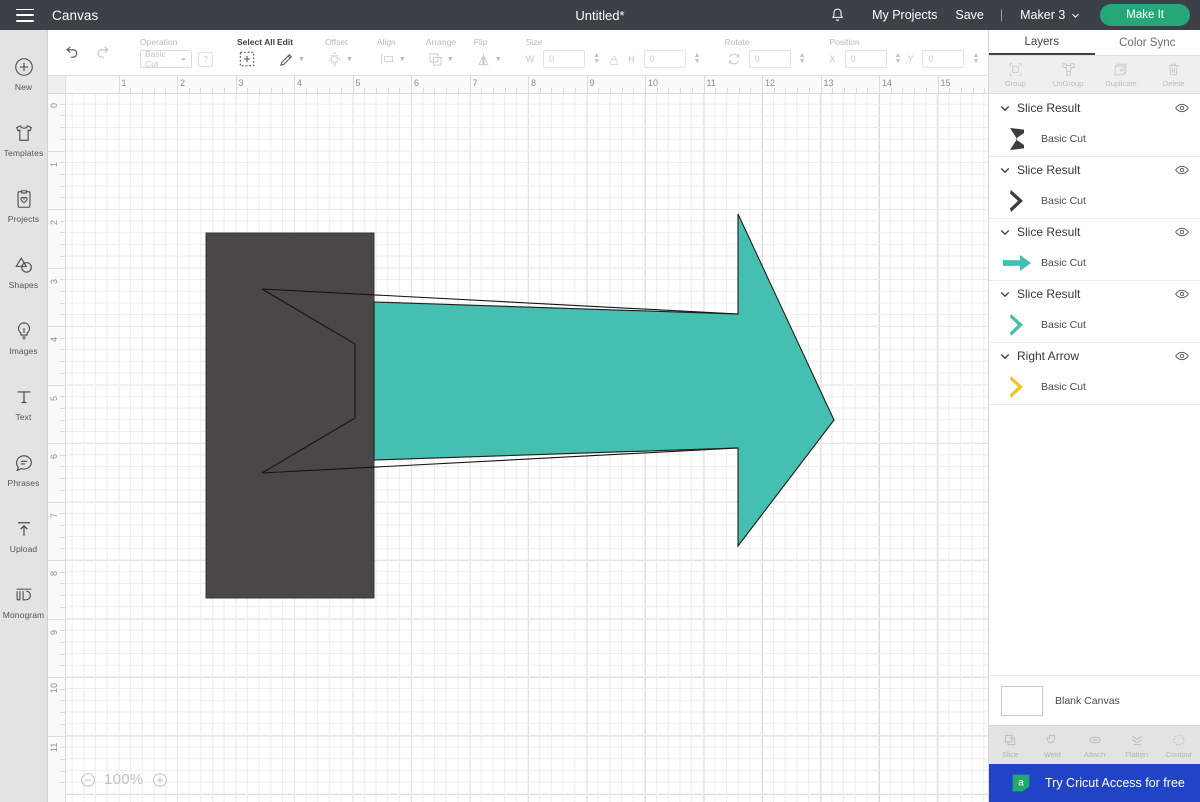 Image resolution: width=1200 pixels, height=802 pixels. I want to click on ruler-label: 14, so click(887, 83).